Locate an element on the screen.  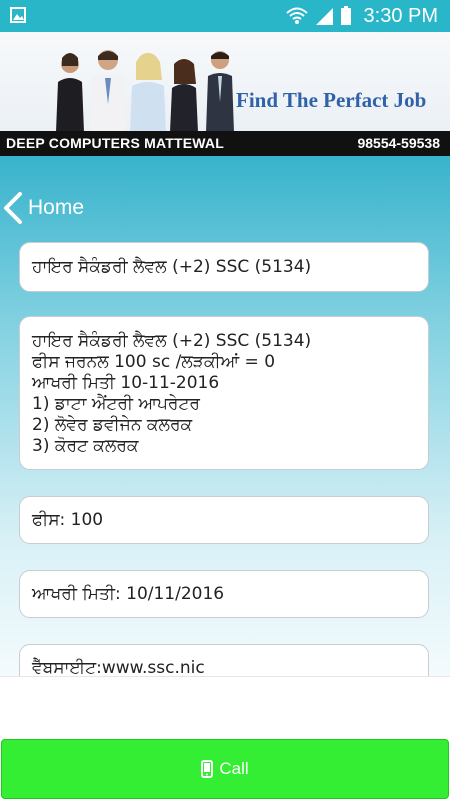
job-title: ਹਾਇਰ ਸੈਕੰਡਰੀ ਲੈਵਲ (+2) SSC (5134) is located at coordinates (172, 266).